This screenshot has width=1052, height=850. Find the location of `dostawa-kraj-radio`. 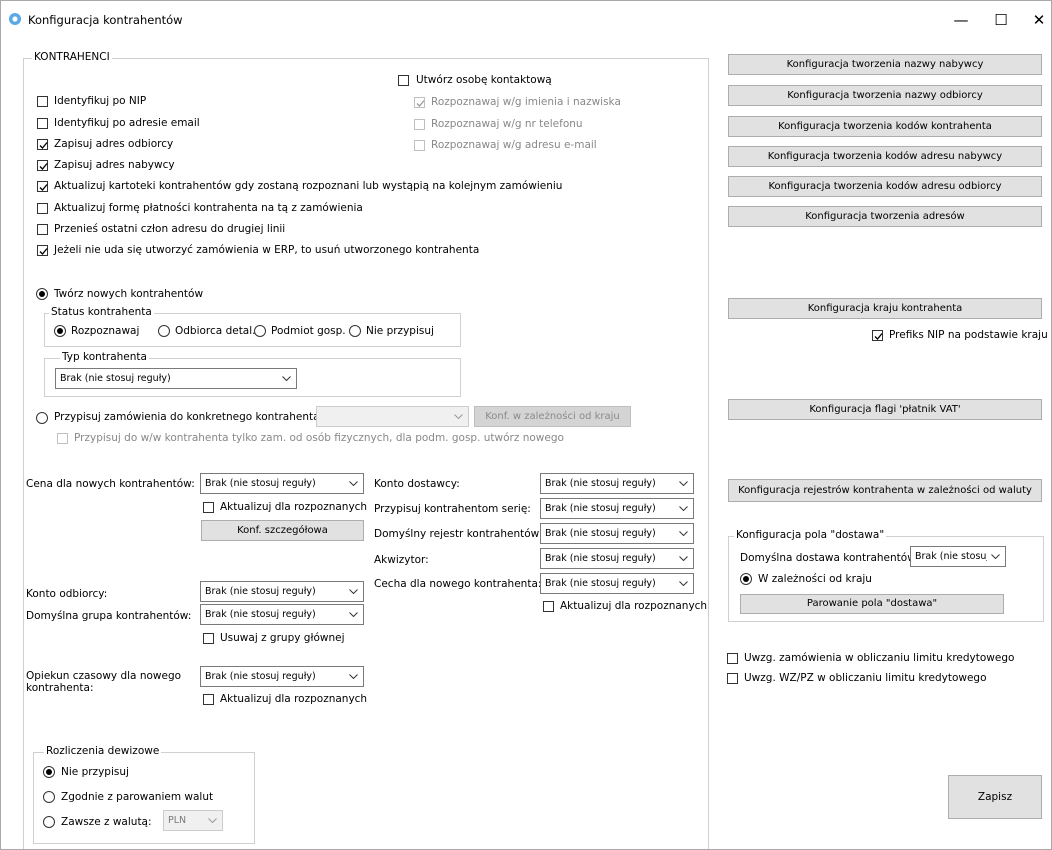

dostawa-kraj-radio is located at coordinates (746, 579).